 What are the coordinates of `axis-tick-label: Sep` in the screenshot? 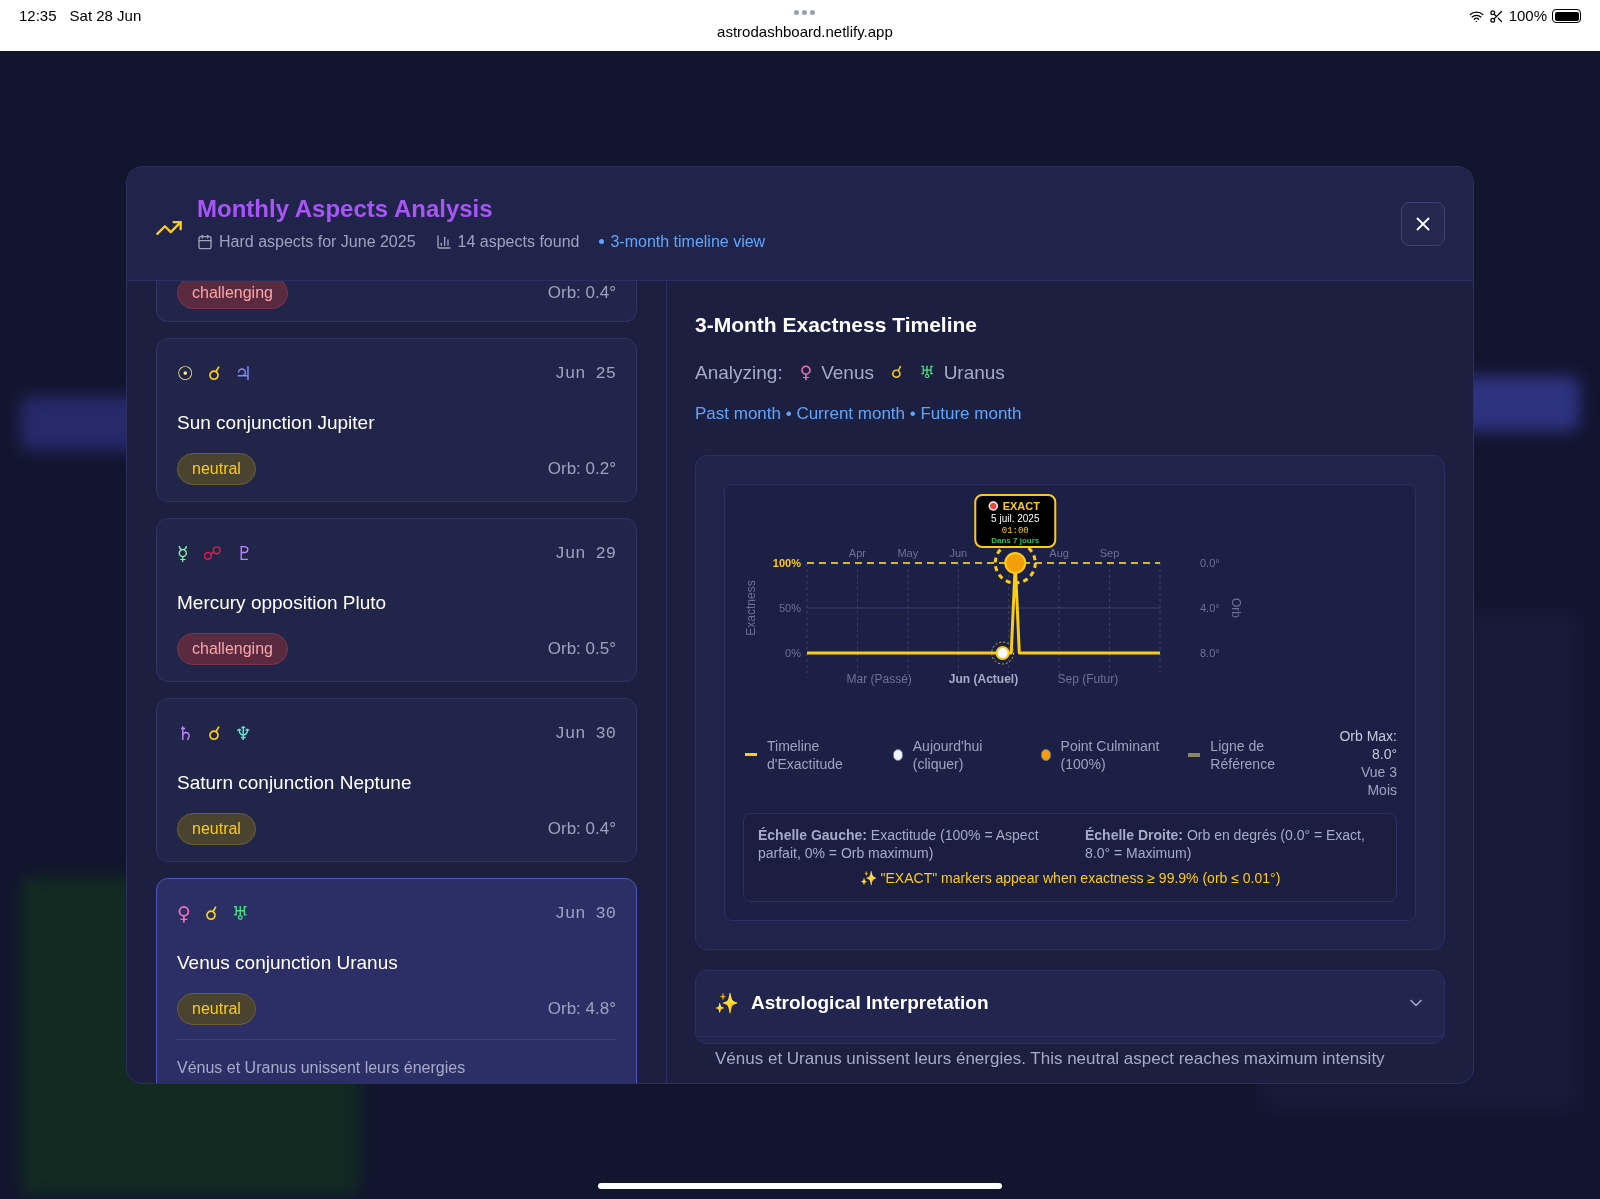 It's located at (1109, 552).